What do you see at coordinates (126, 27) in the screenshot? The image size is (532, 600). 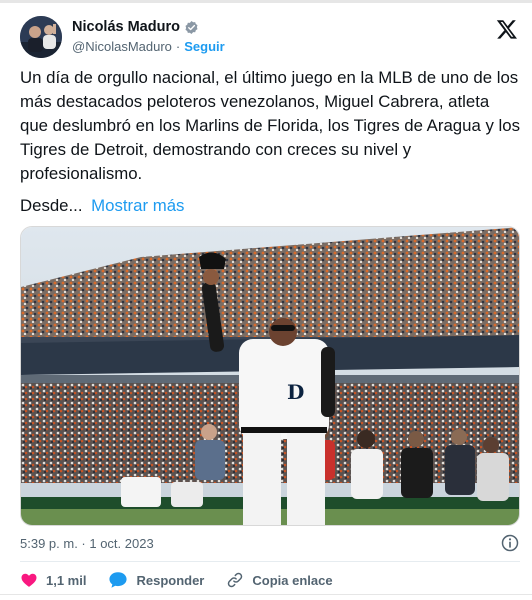 I see `author-name: Nicolás Maduro` at bounding box center [126, 27].